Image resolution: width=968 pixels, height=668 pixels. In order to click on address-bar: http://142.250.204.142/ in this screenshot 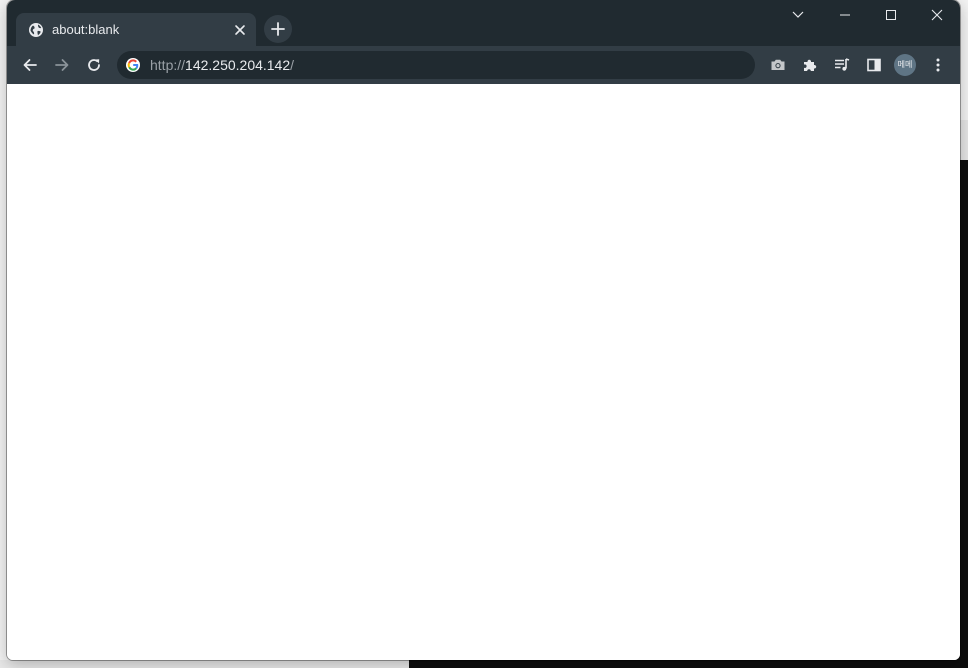, I will do `click(436, 65)`.